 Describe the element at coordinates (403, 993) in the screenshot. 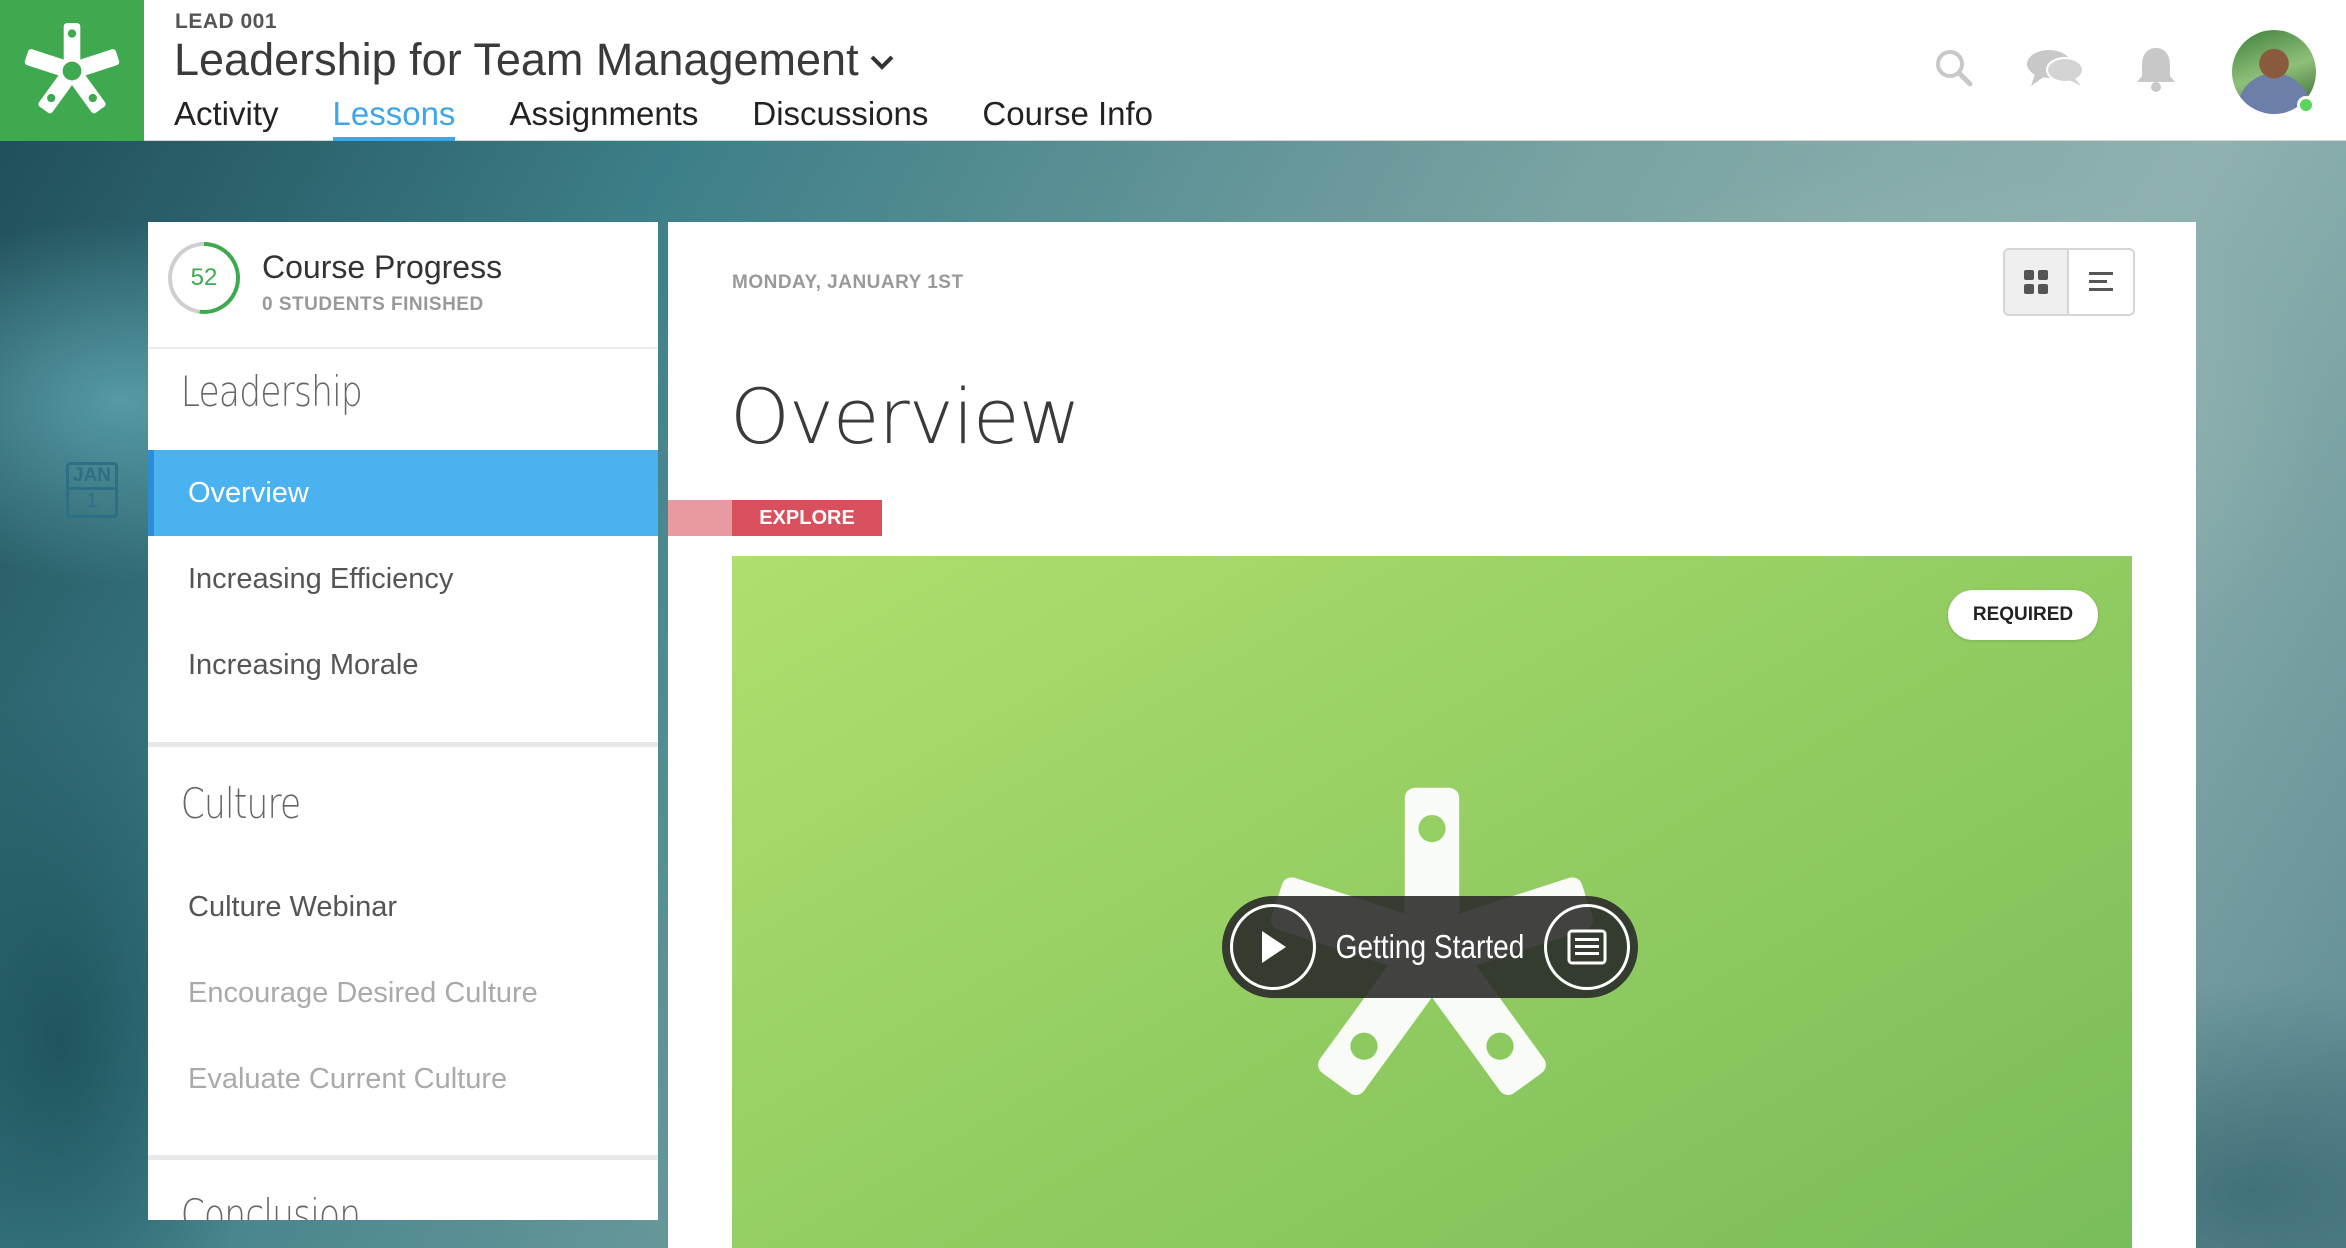

I see `sidebar-item-encourage-desired-culture: Encourage Desired Culture` at that location.